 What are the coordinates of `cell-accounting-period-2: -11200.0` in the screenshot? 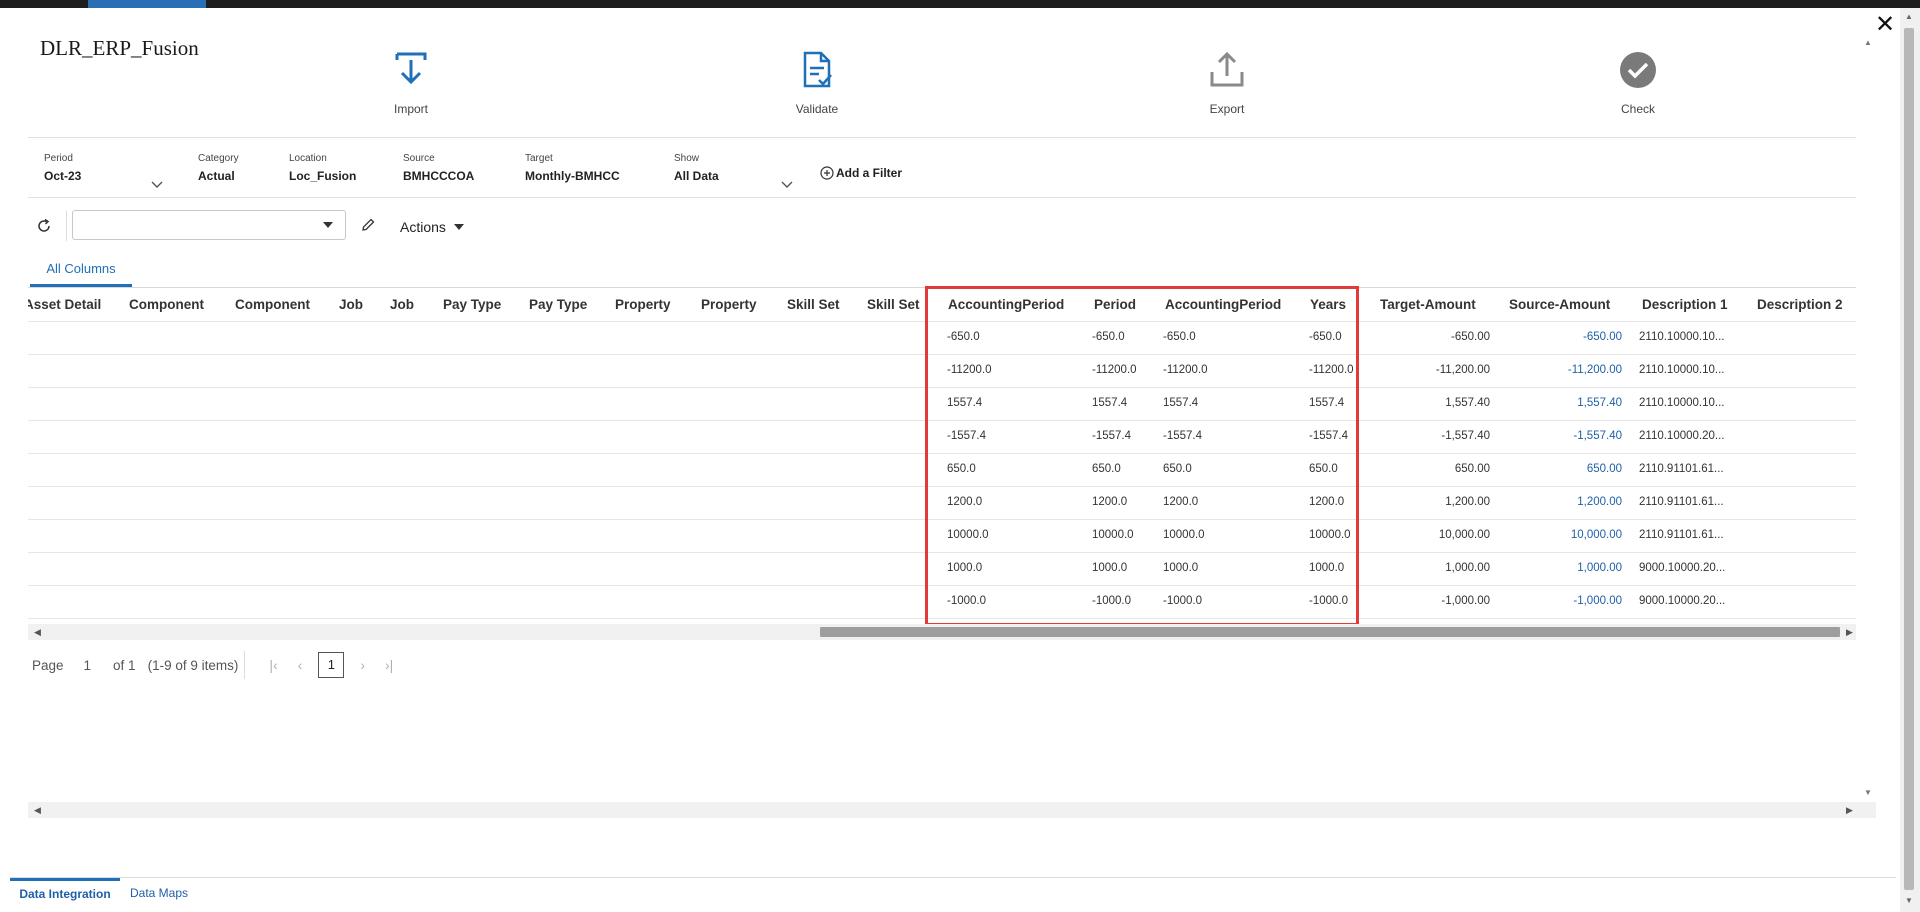 It's located at (1185, 370).